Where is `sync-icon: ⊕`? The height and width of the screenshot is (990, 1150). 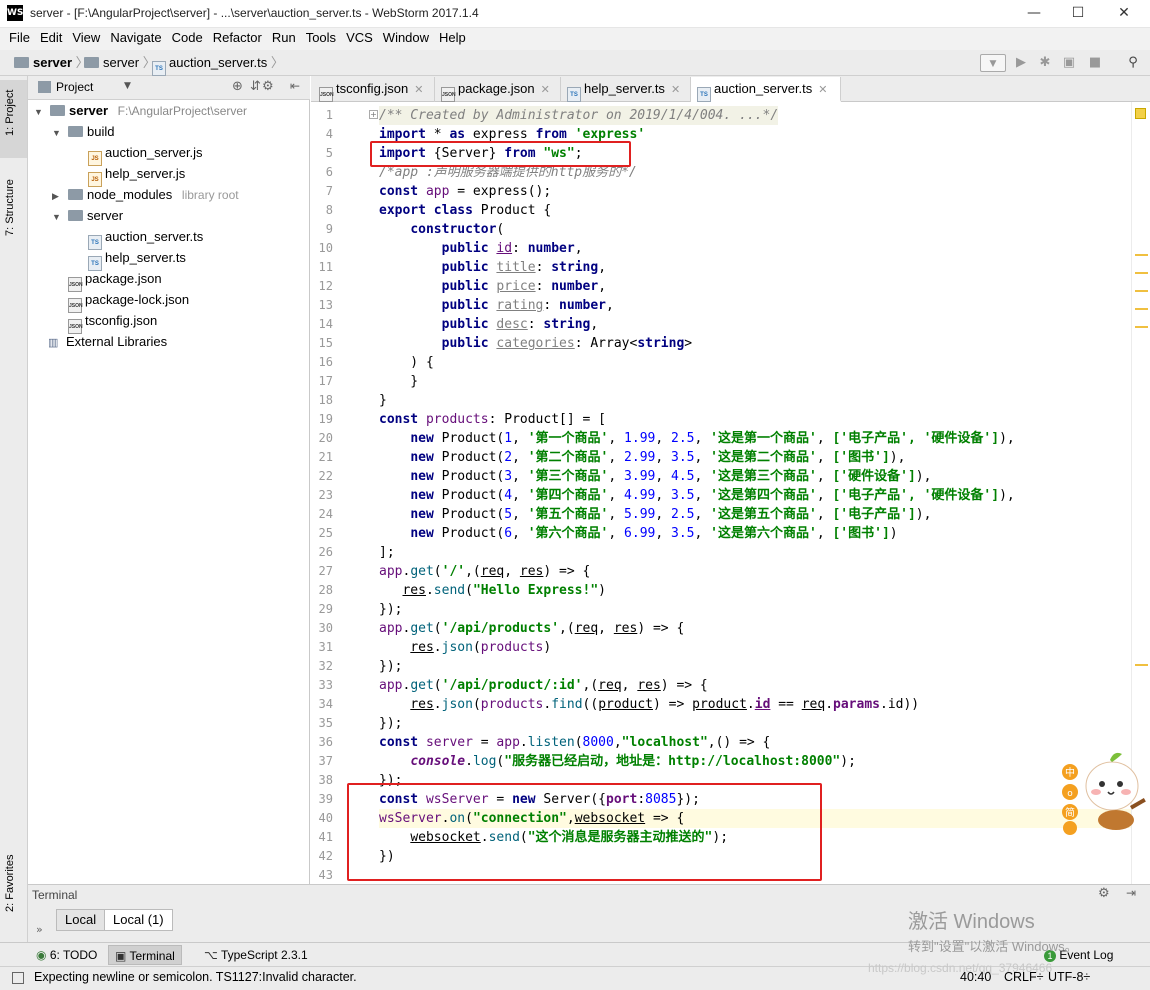 sync-icon: ⊕ is located at coordinates (237, 86).